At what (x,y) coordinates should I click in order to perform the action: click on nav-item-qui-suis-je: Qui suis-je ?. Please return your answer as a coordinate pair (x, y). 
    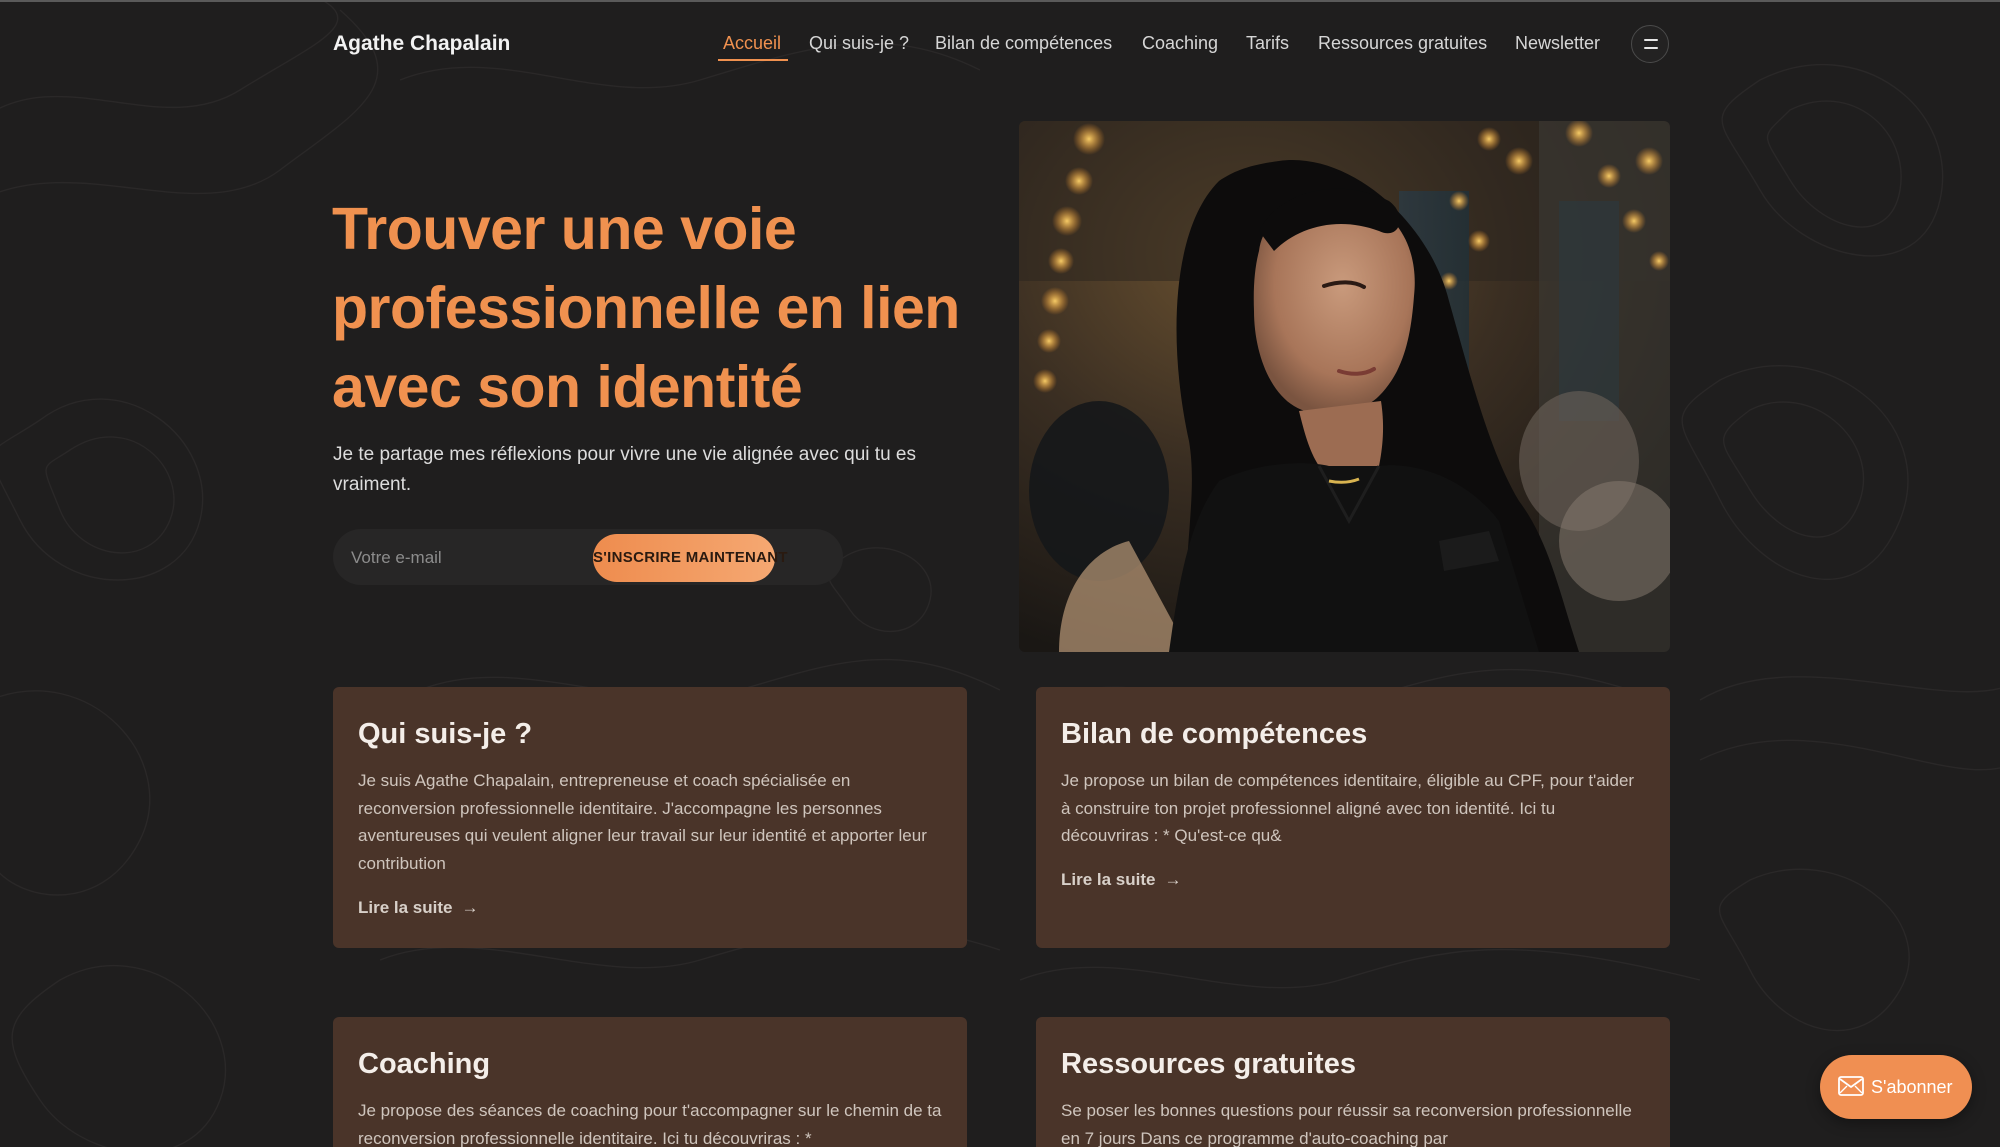
    Looking at the image, I should click on (859, 43).